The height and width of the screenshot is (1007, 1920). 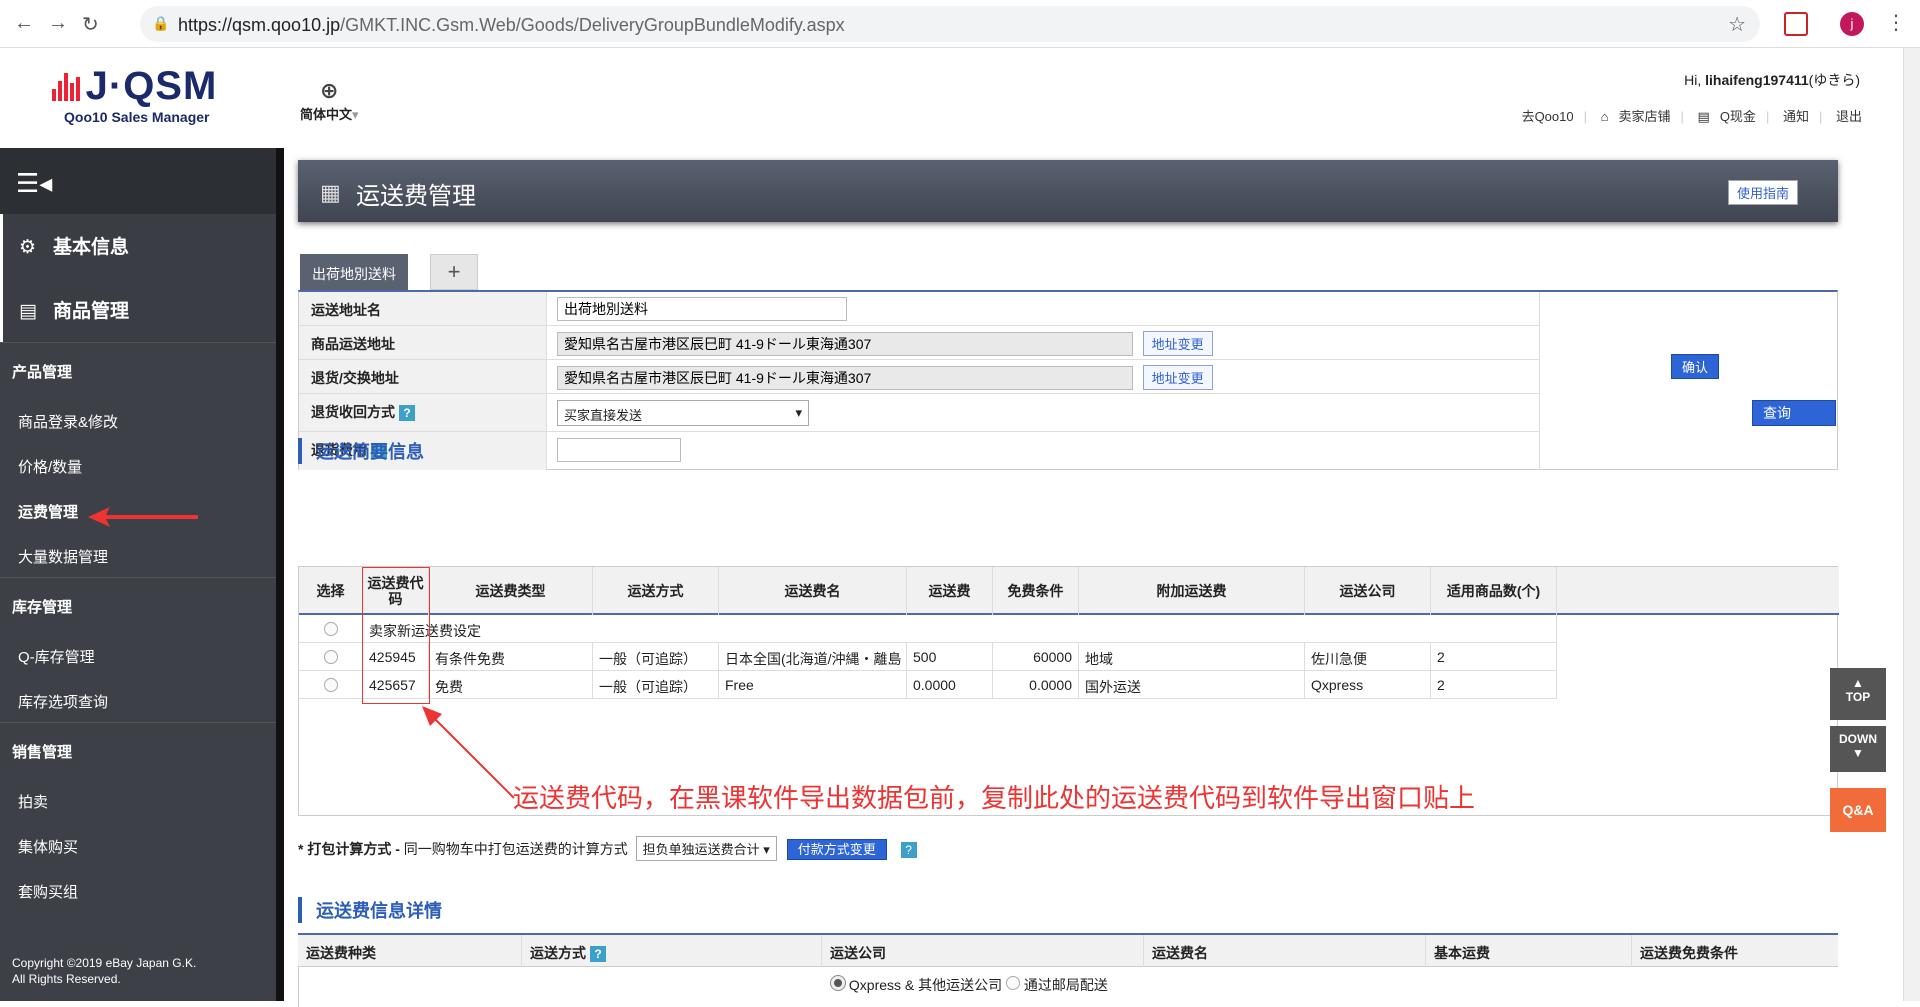 I want to click on change-return-address-button: 地址变更, so click(x=1177, y=377).